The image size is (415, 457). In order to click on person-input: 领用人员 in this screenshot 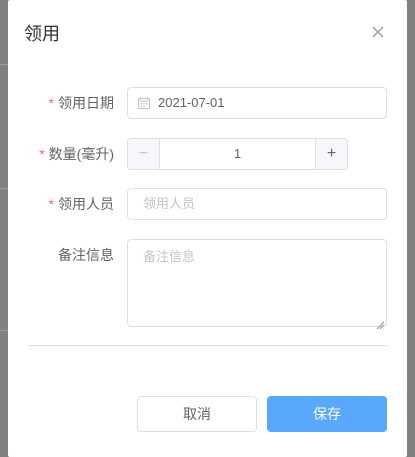, I will do `click(257, 204)`.